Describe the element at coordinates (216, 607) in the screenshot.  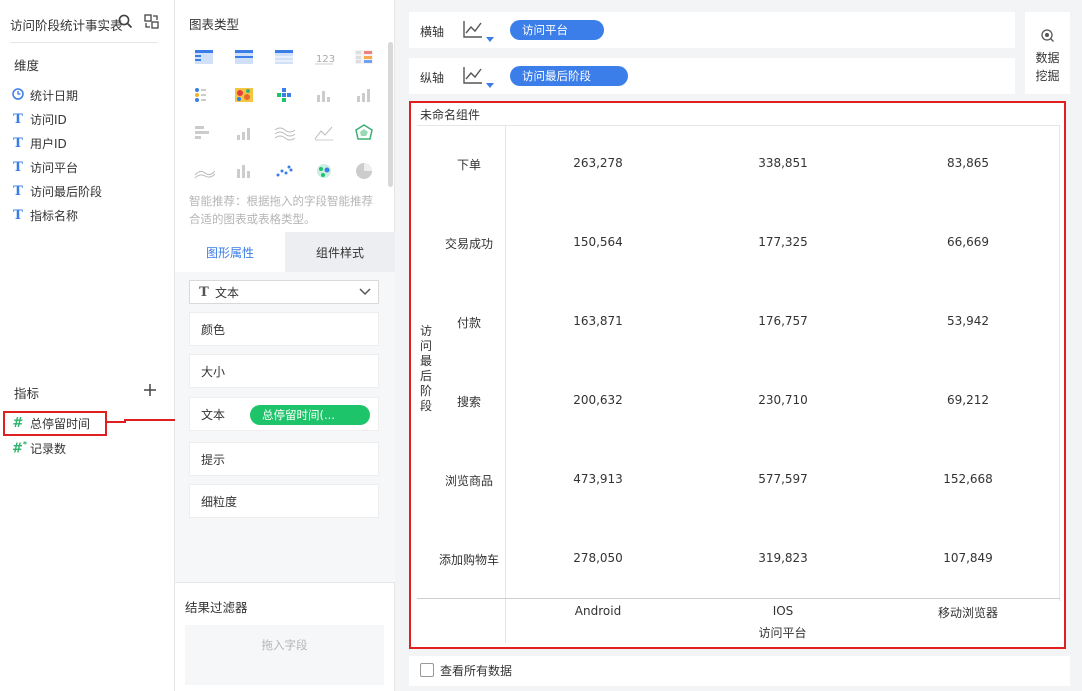
I see `result-filter-label: 结果过滤器` at that location.